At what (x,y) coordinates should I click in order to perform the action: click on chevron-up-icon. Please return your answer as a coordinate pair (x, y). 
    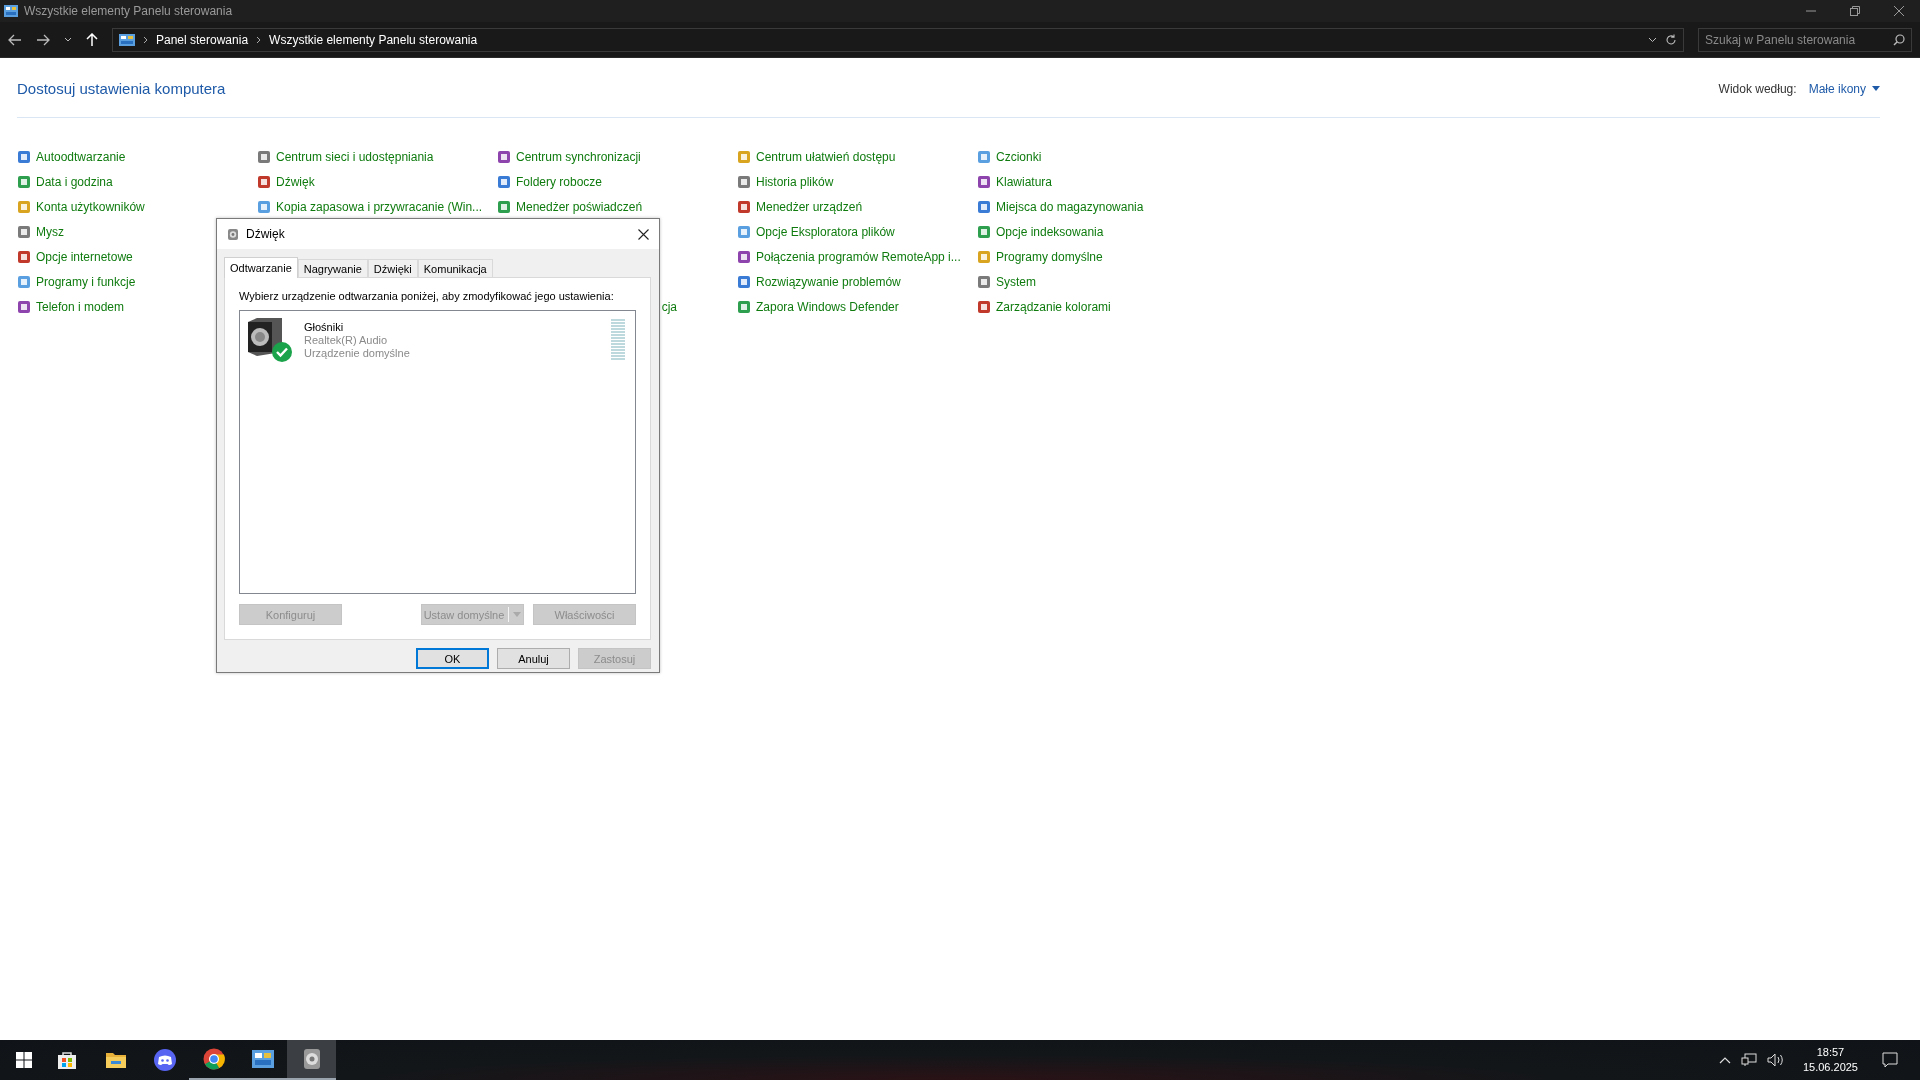
    Looking at the image, I should click on (1724, 1060).